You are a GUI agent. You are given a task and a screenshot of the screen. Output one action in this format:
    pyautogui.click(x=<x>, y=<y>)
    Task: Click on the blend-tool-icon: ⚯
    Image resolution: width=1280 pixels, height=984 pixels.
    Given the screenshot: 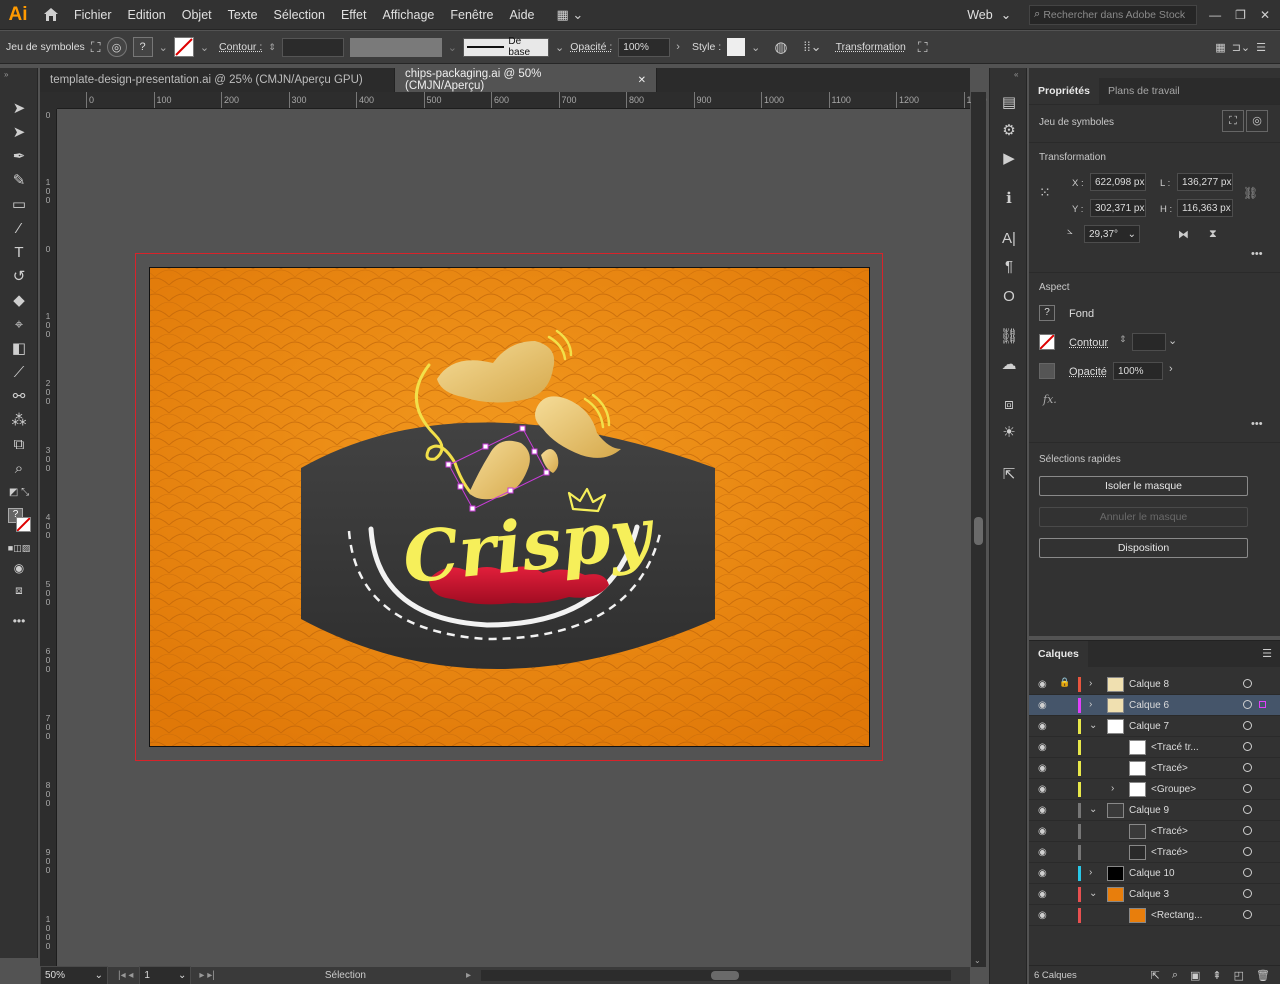 What is the action you would take?
    pyautogui.click(x=19, y=396)
    